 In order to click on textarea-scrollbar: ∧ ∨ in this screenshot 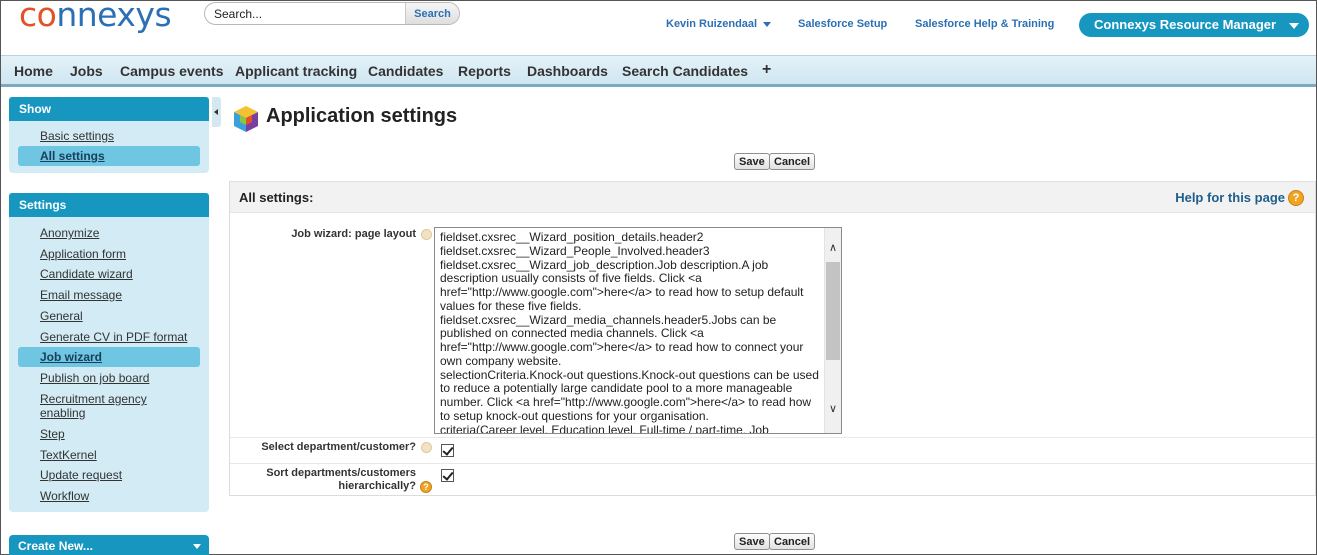, I will do `click(832, 330)`.